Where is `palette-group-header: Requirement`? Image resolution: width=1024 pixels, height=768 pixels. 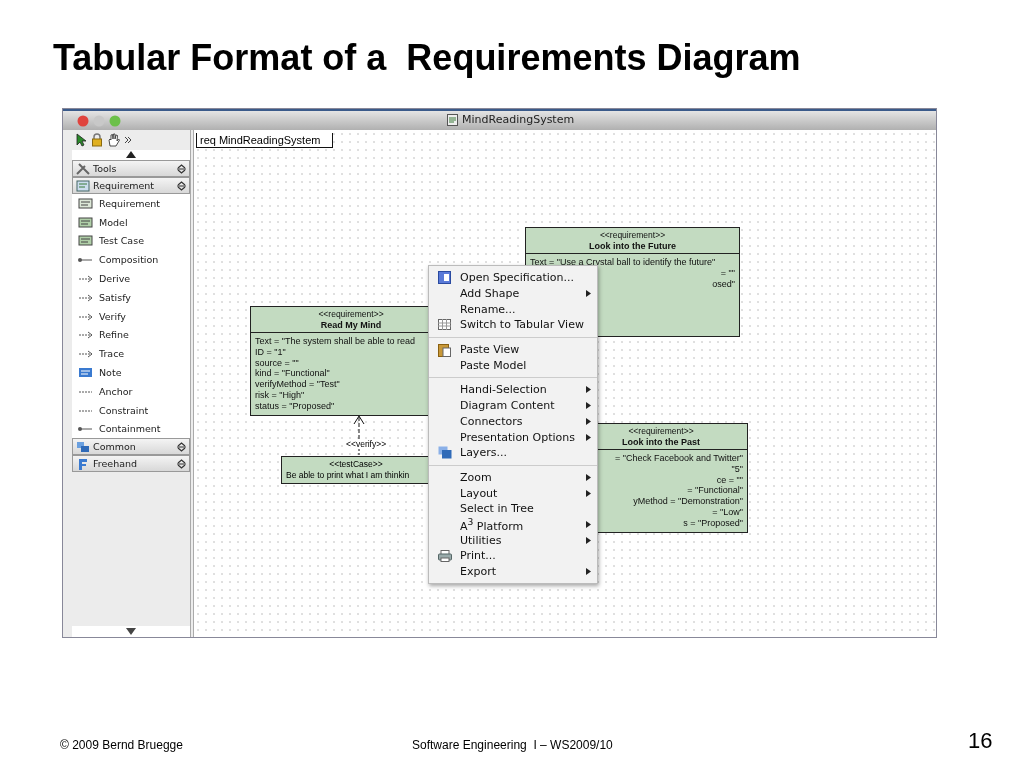 palette-group-header: Requirement is located at coordinates (131, 185).